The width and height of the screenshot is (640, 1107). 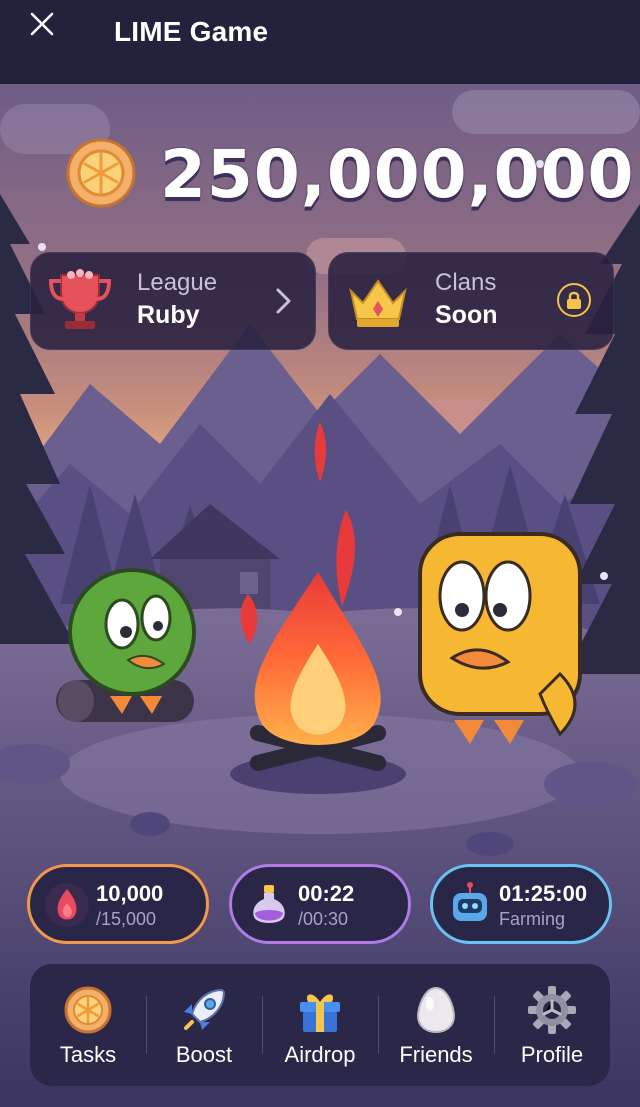 I want to click on close-icon, so click(x=42, y=24).